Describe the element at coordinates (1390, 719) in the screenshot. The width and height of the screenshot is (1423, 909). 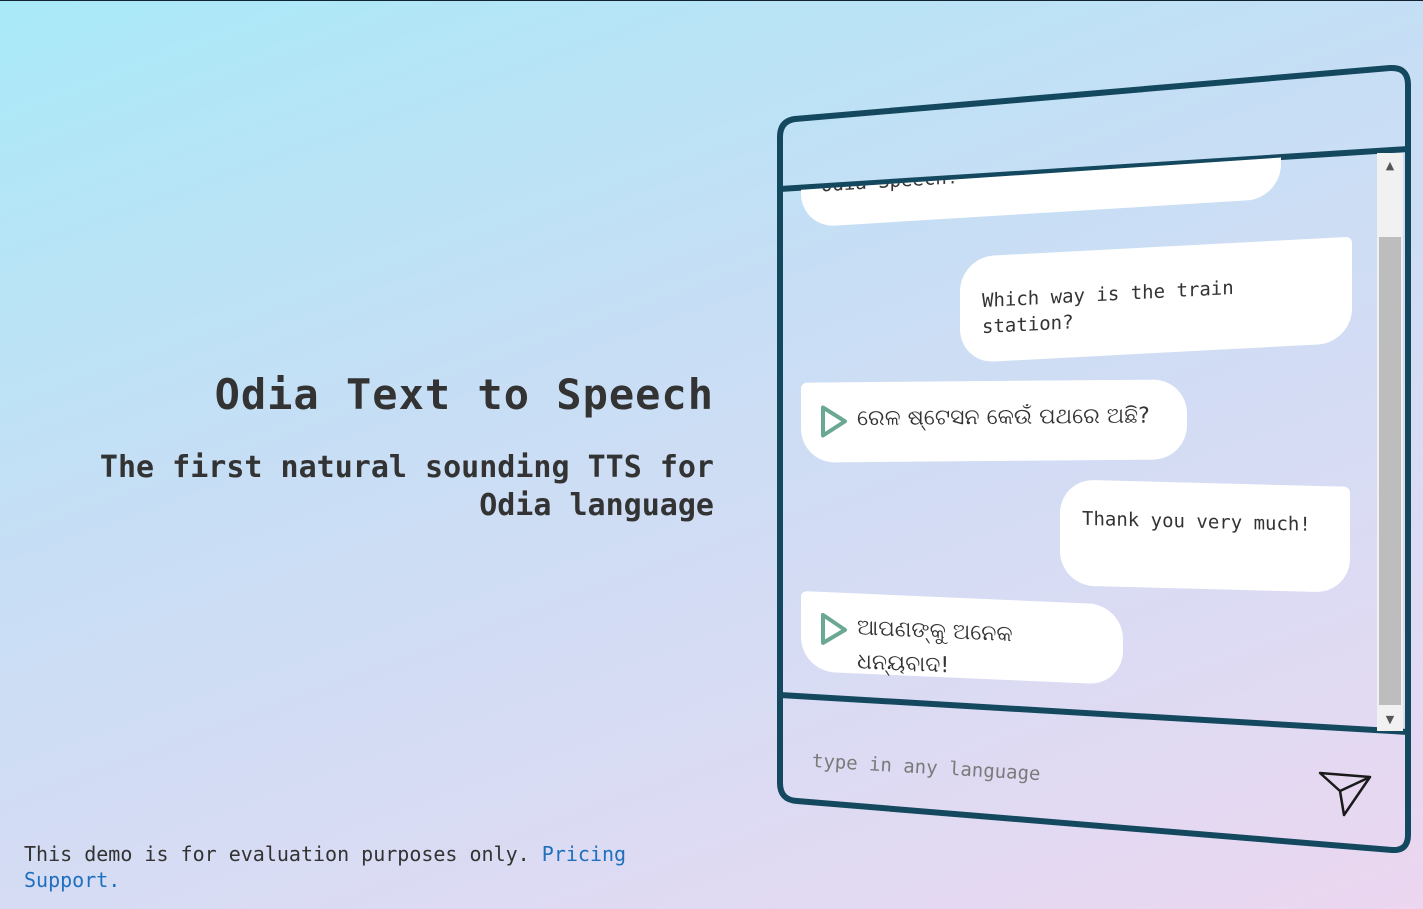
I see `scroll-down-arrow-icon: ▼` at that location.